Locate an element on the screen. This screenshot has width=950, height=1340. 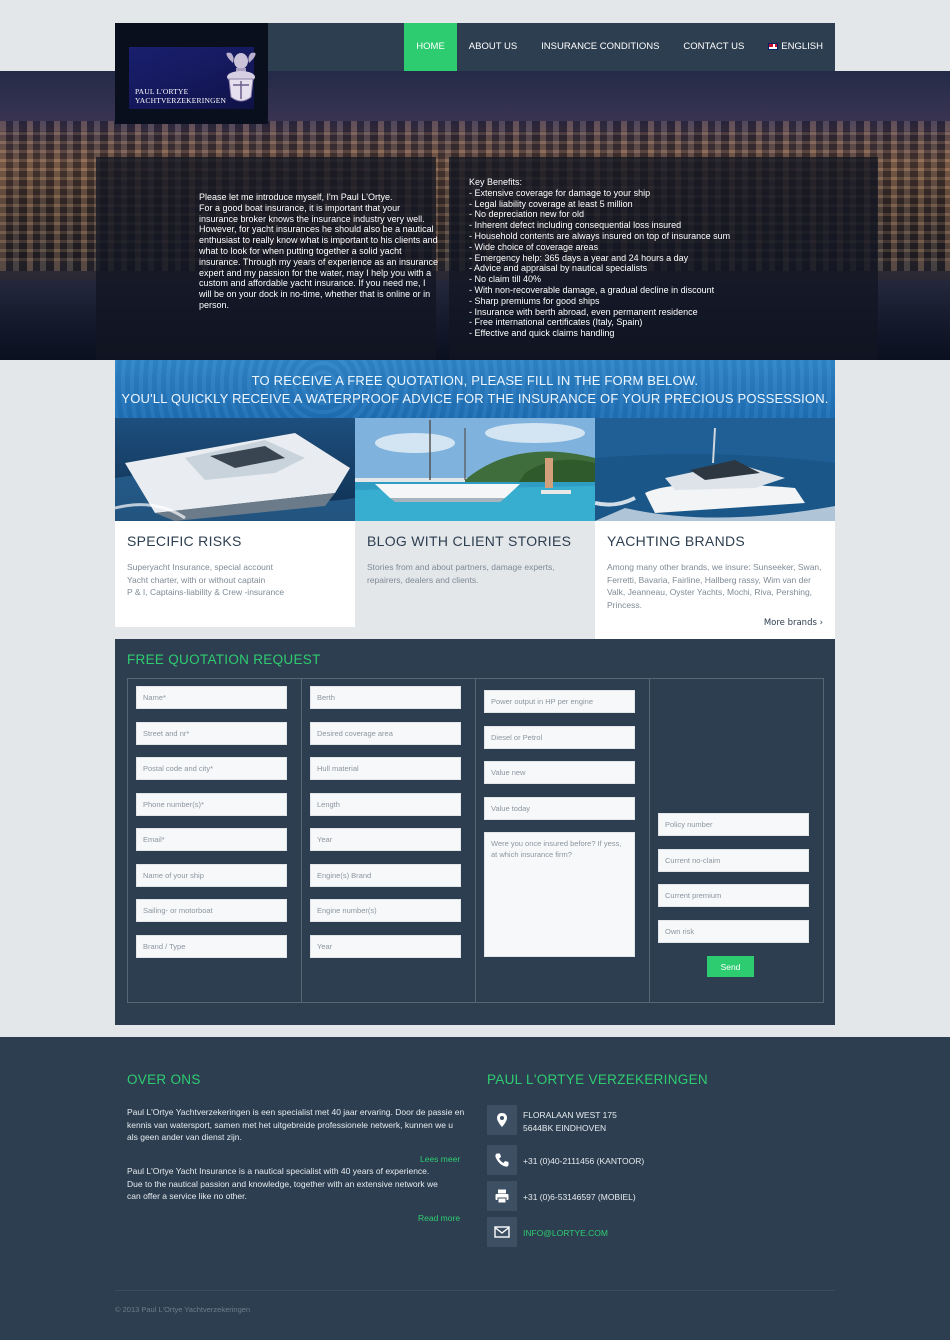
nav-label: ENGLISH is located at coordinates (802, 46).